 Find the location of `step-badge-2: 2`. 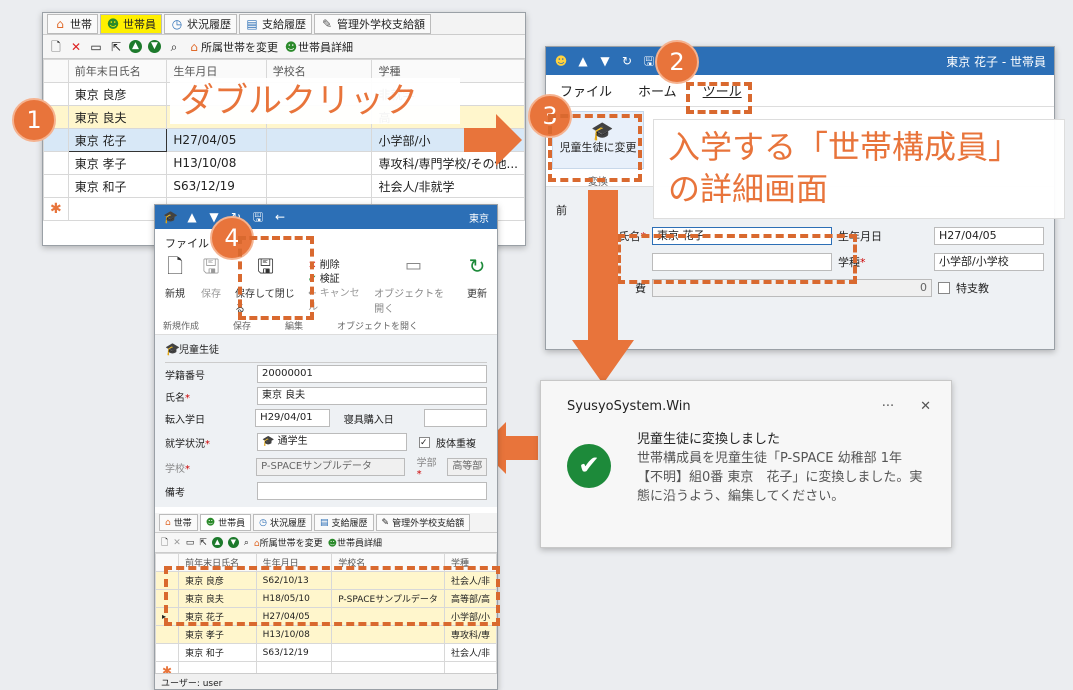

step-badge-2: 2 is located at coordinates (677, 62).